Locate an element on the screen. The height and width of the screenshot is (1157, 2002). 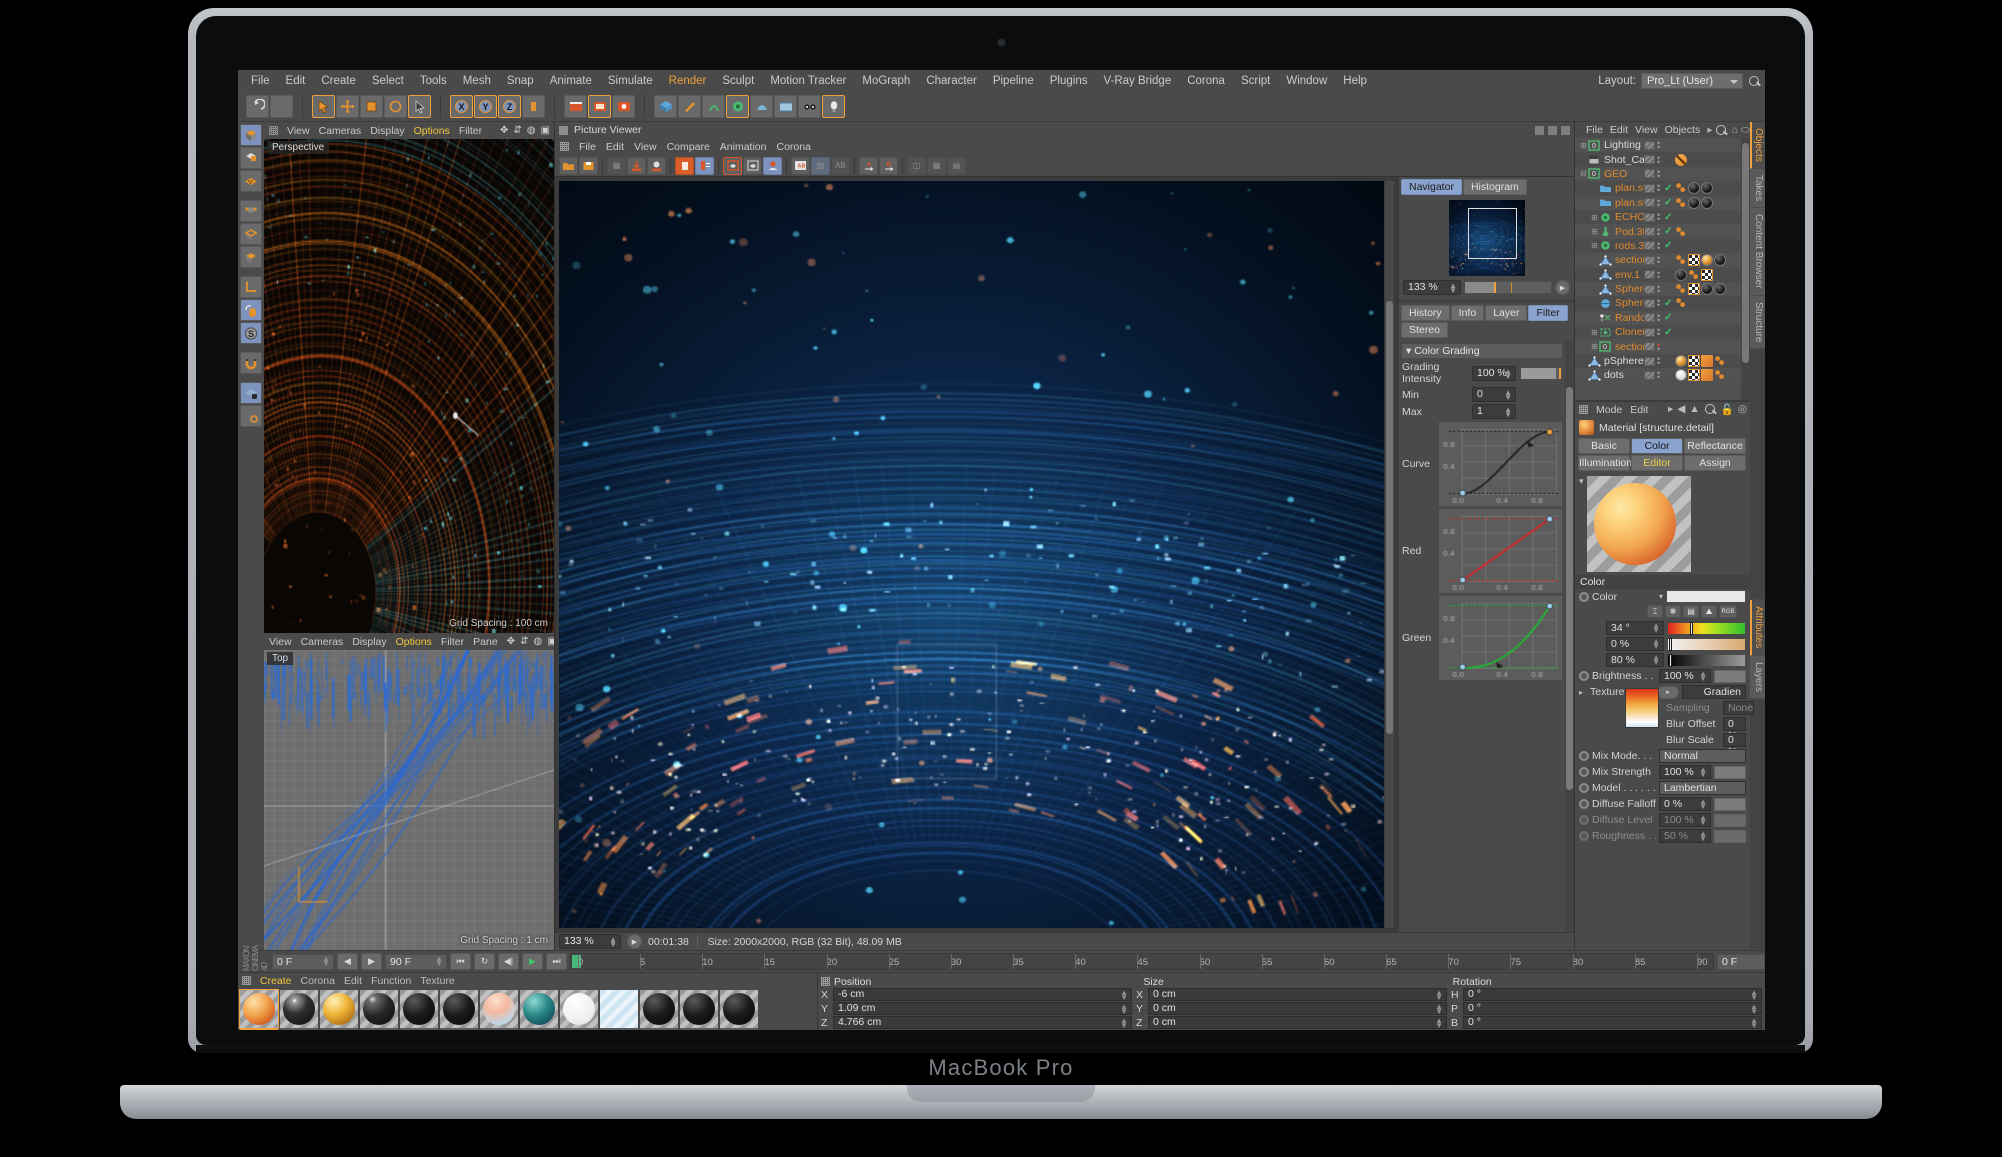
menu-item-script: Script is located at coordinates (1255, 81).